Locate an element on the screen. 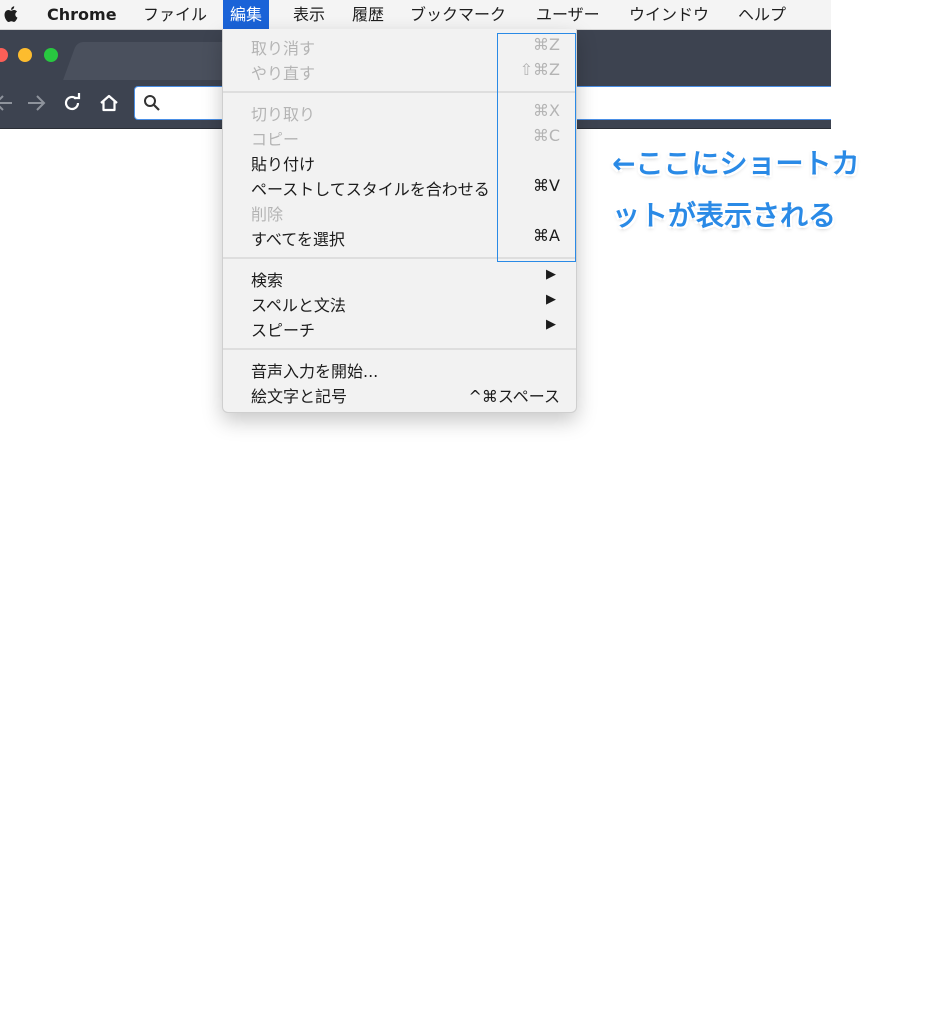  menu-separator is located at coordinates (399, 349).